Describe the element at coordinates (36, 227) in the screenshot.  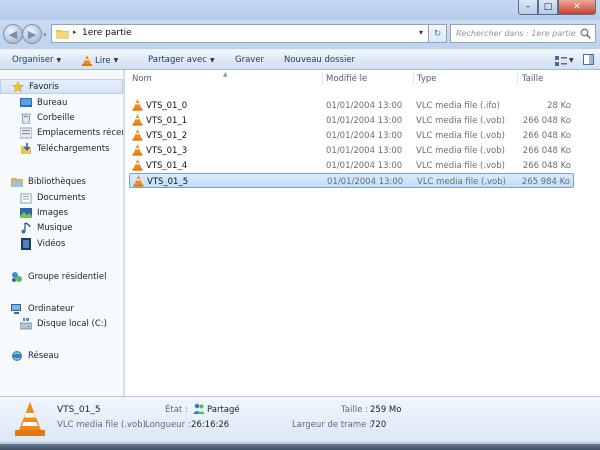
I see `nav-music: Musique` at that location.